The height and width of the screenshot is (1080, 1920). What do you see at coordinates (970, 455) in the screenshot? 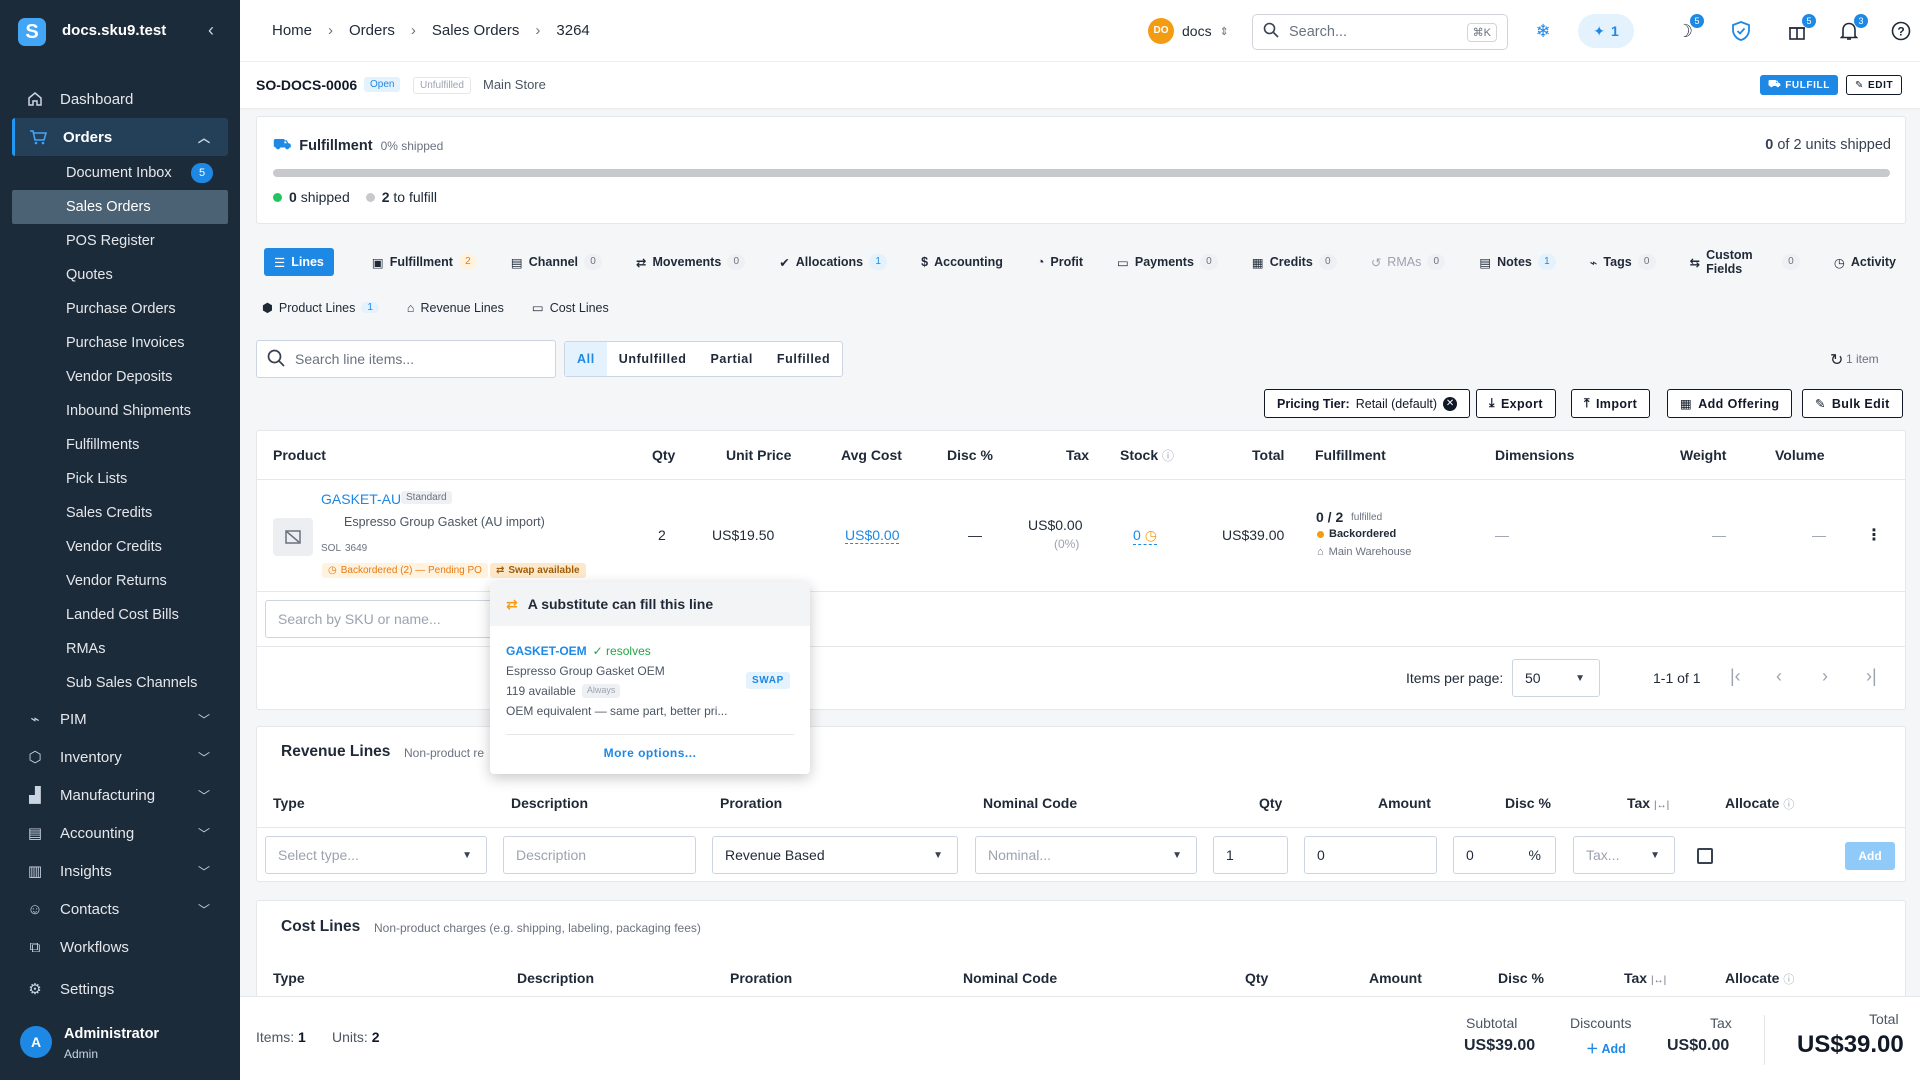
I see `col-disc: Disc %` at bounding box center [970, 455].